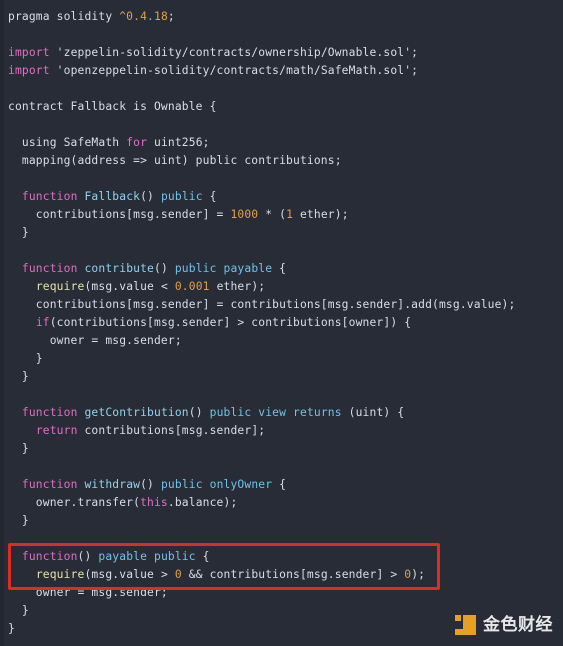 The height and width of the screenshot is (646, 563). What do you see at coordinates (281, 107) in the screenshot?
I see `code-line: contract Fallback is Ownable {` at bounding box center [281, 107].